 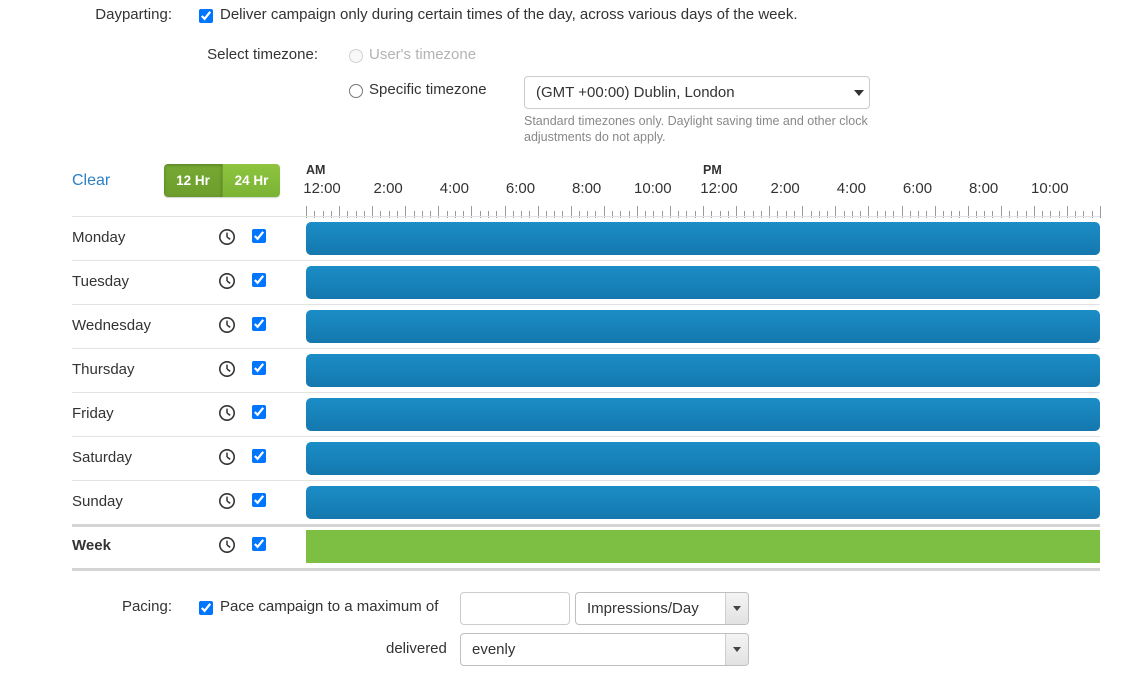 I want to click on schedule-row-thursday: Thursday, so click(x=565, y=370).